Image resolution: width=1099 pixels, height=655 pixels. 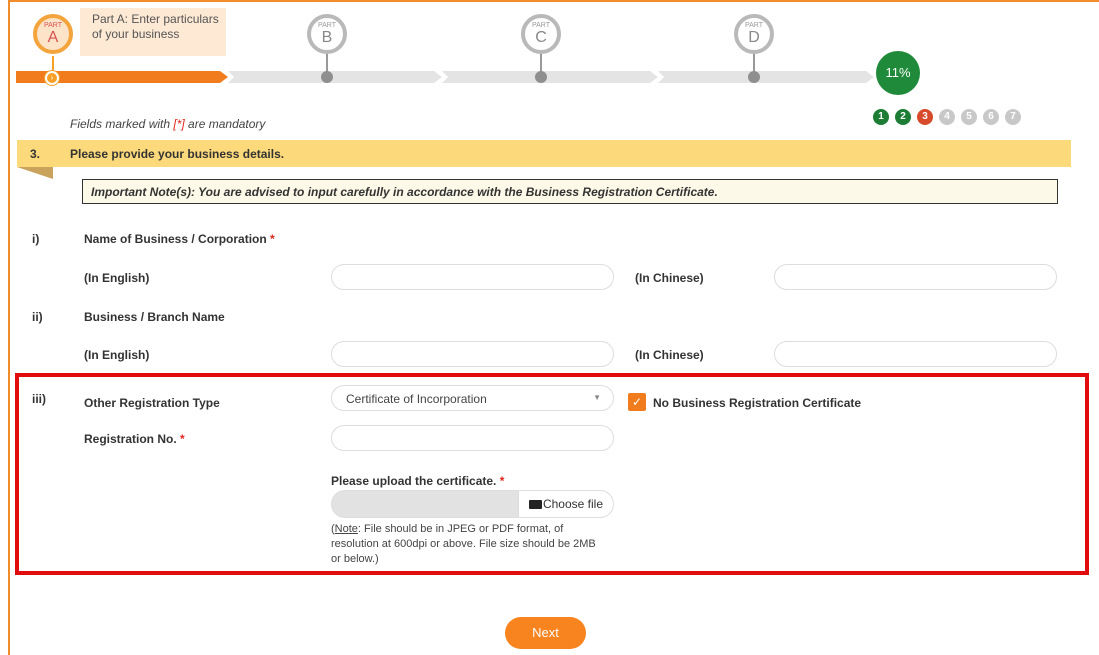 I want to click on branch-name-english-label: (In English), so click(x=117, y=355).